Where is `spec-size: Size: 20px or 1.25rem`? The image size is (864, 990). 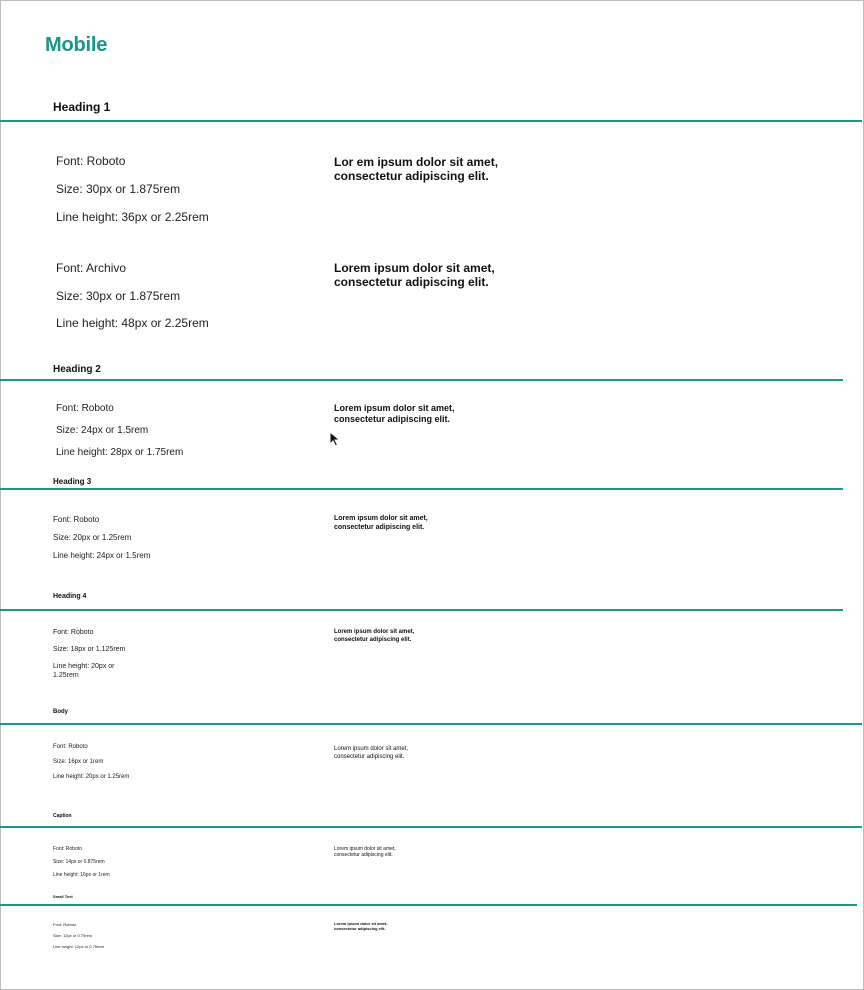
spec-size: Size: 20px or 1.25rem is located at coordinates (92, 537).